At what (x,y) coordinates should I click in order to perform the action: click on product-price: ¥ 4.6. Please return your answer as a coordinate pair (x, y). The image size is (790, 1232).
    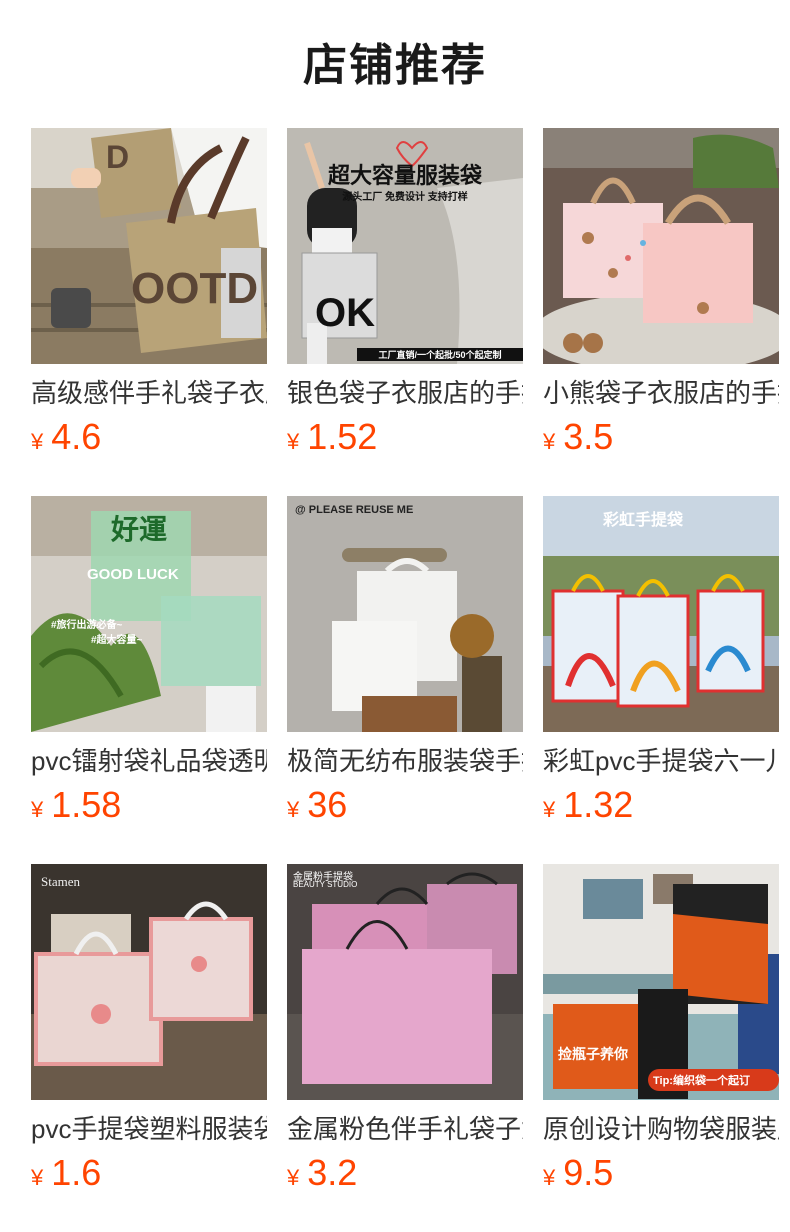
    Looking at the image, I should click on (66, 438).